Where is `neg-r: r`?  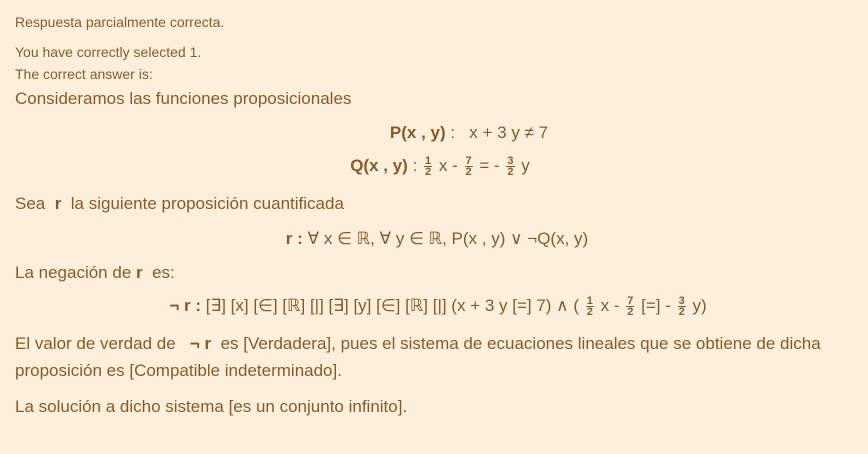
neg-r: r is located at coordinates (139, 272).